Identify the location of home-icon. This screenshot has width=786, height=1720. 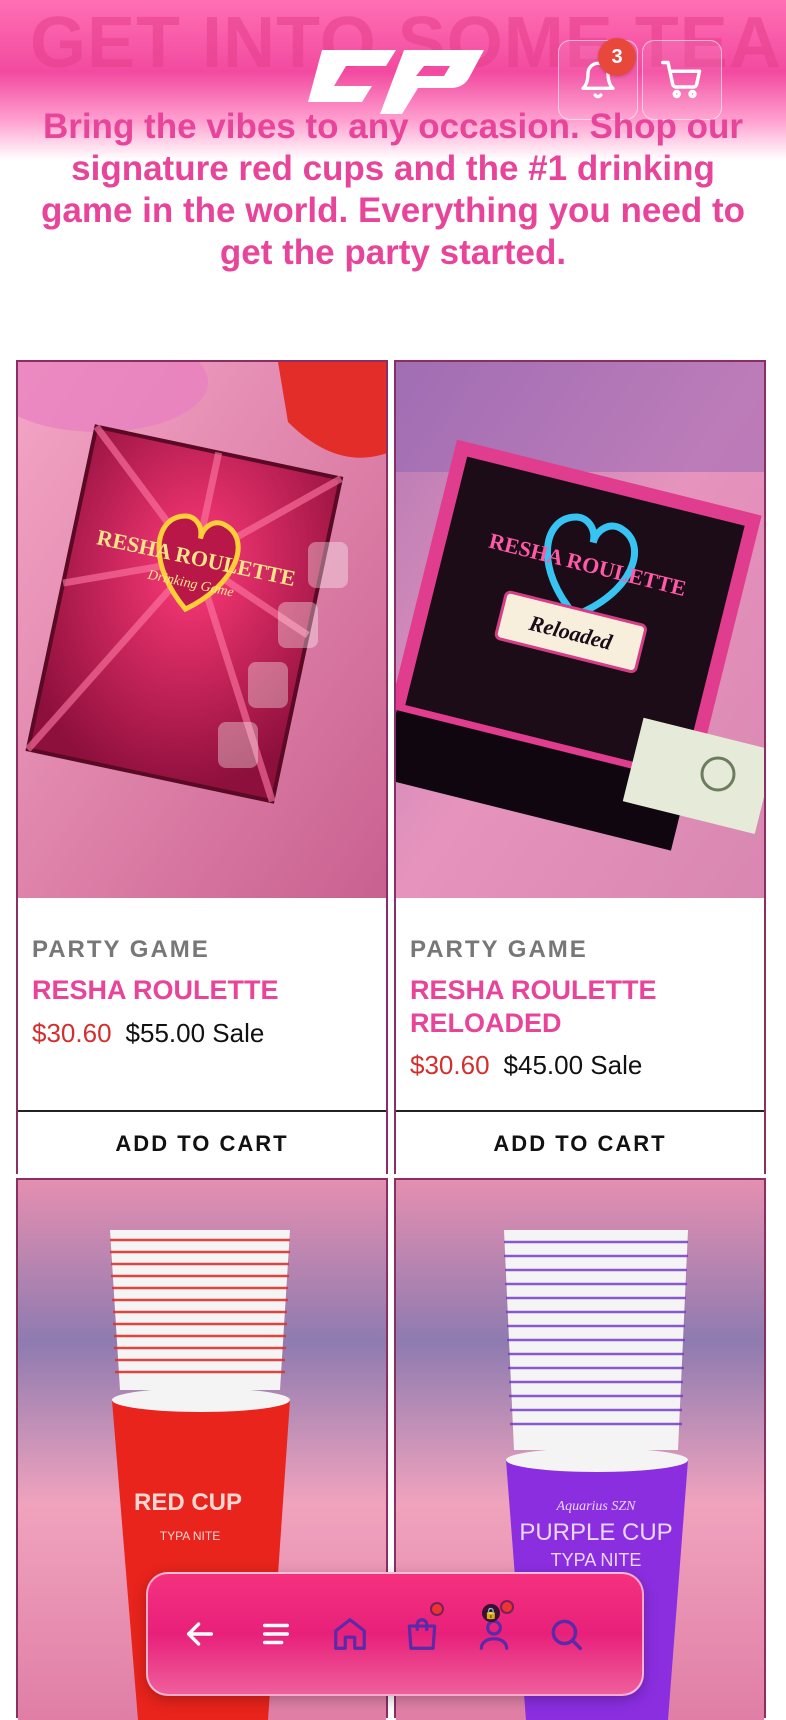
(350, 1634).